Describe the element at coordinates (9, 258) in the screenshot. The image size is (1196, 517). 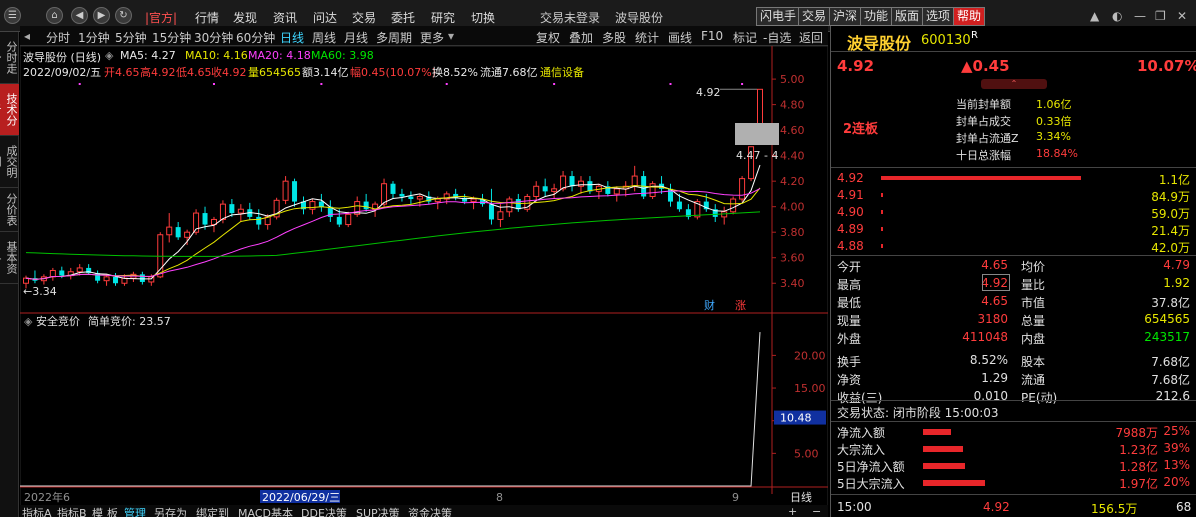
I see `tab-fundamentals: 基本资料` at that location.